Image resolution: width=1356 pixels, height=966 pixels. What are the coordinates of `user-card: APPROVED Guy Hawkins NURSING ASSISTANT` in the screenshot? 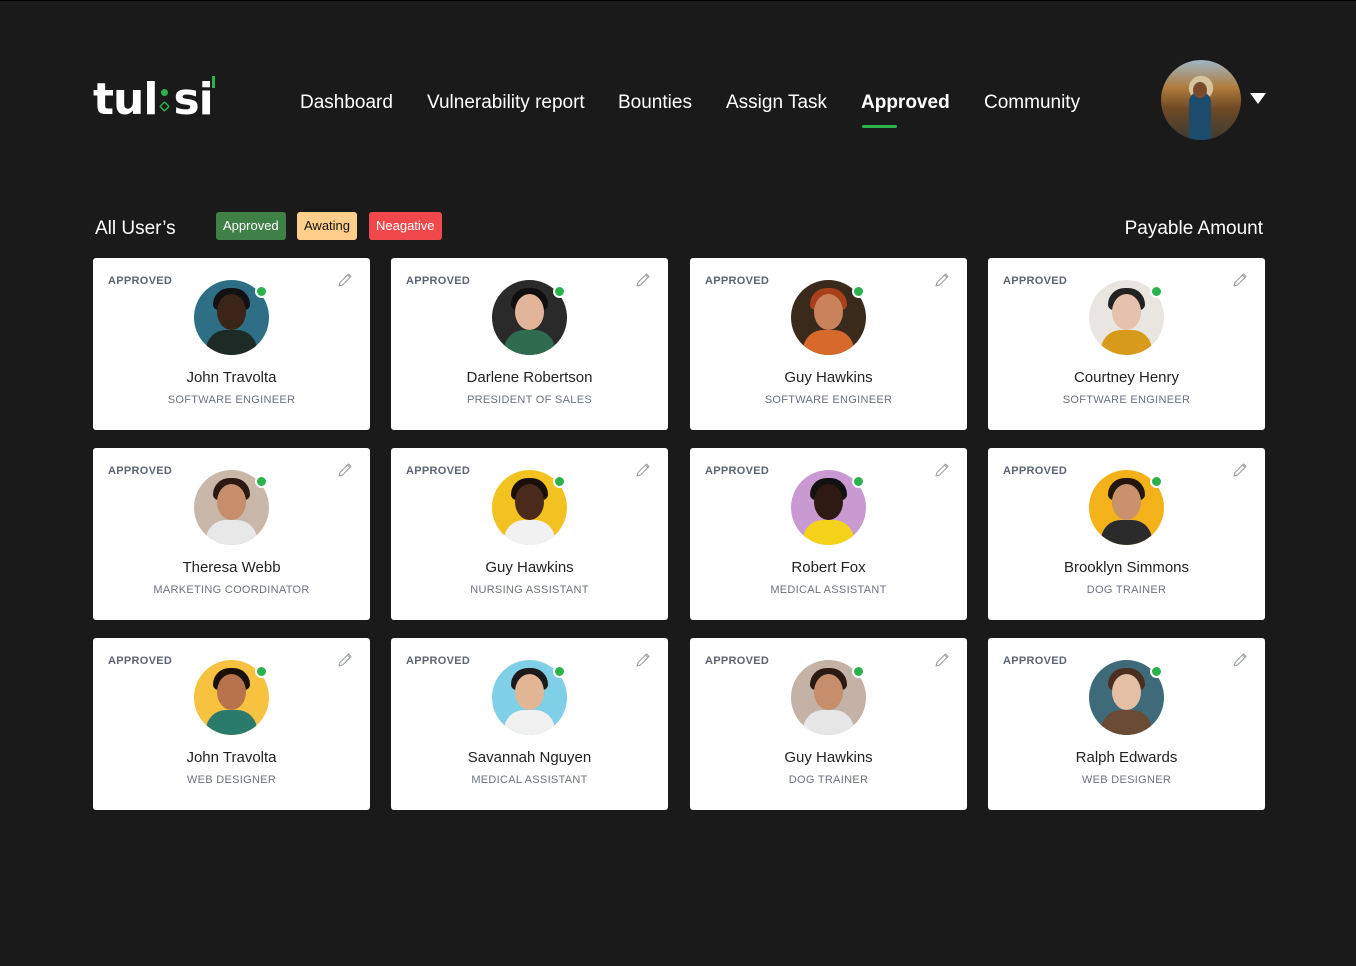 It's located at (529, 534).